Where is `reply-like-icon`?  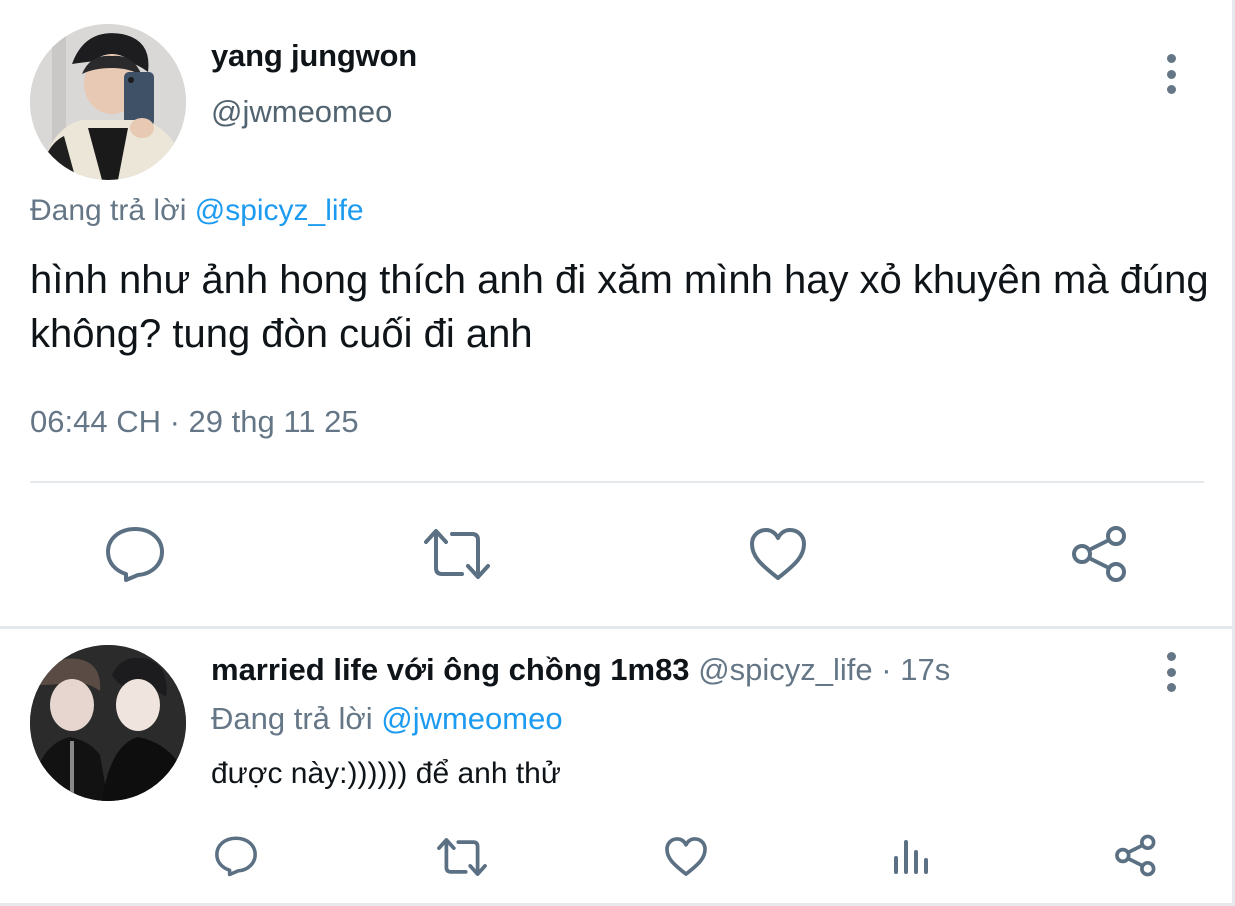 reply-like-icon is located at coordinates (686, 856).